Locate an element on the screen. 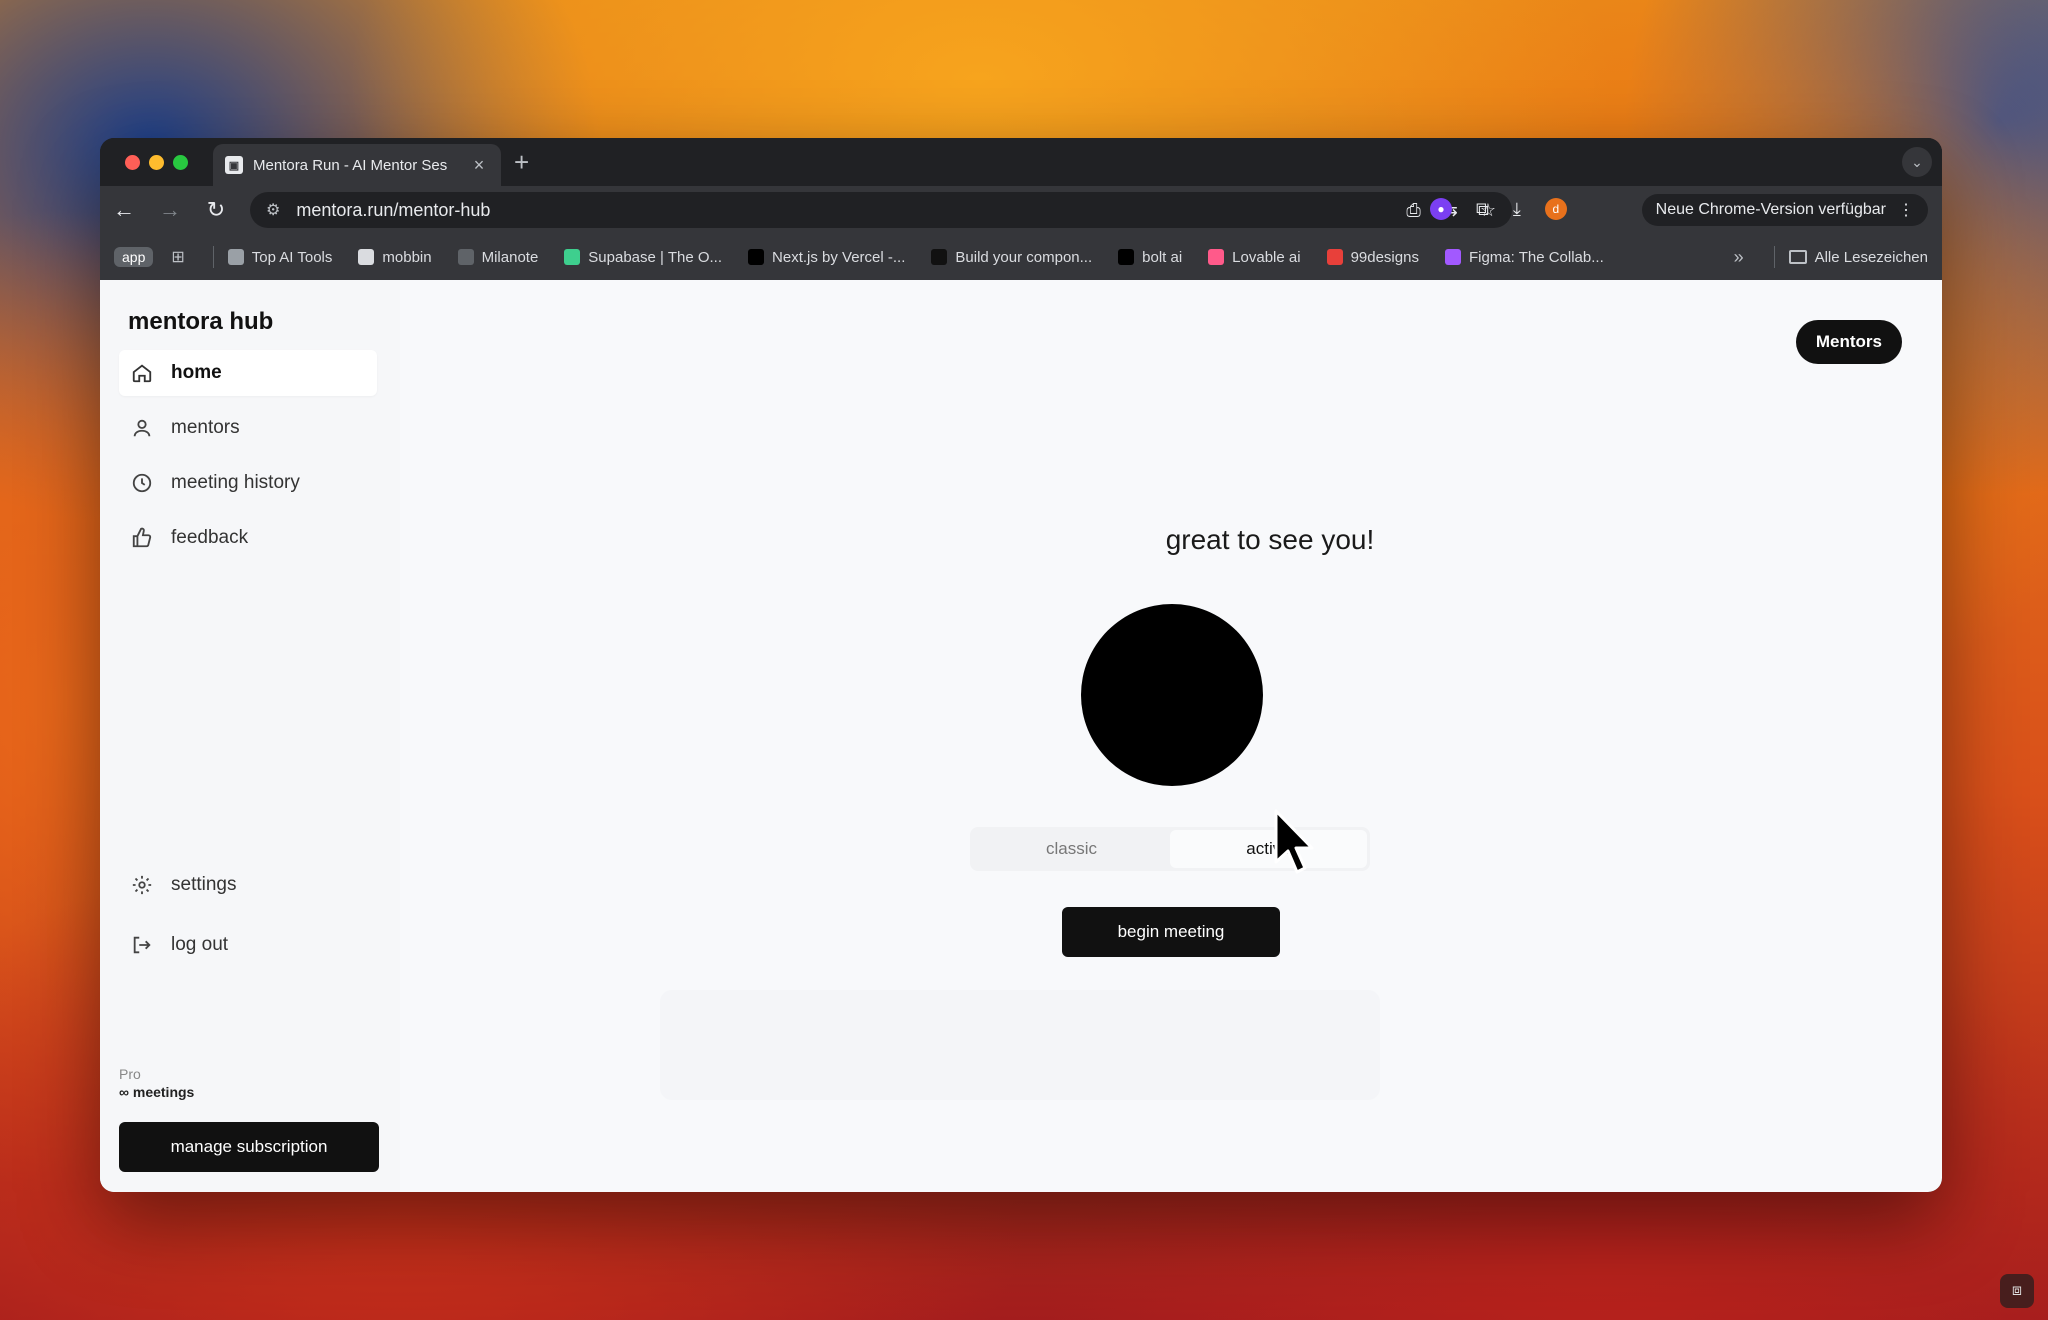 The height and width of the screenshot is (1320, 2048). url-text: mentora.run/mentor-hub is located at coordinates (393, 209).